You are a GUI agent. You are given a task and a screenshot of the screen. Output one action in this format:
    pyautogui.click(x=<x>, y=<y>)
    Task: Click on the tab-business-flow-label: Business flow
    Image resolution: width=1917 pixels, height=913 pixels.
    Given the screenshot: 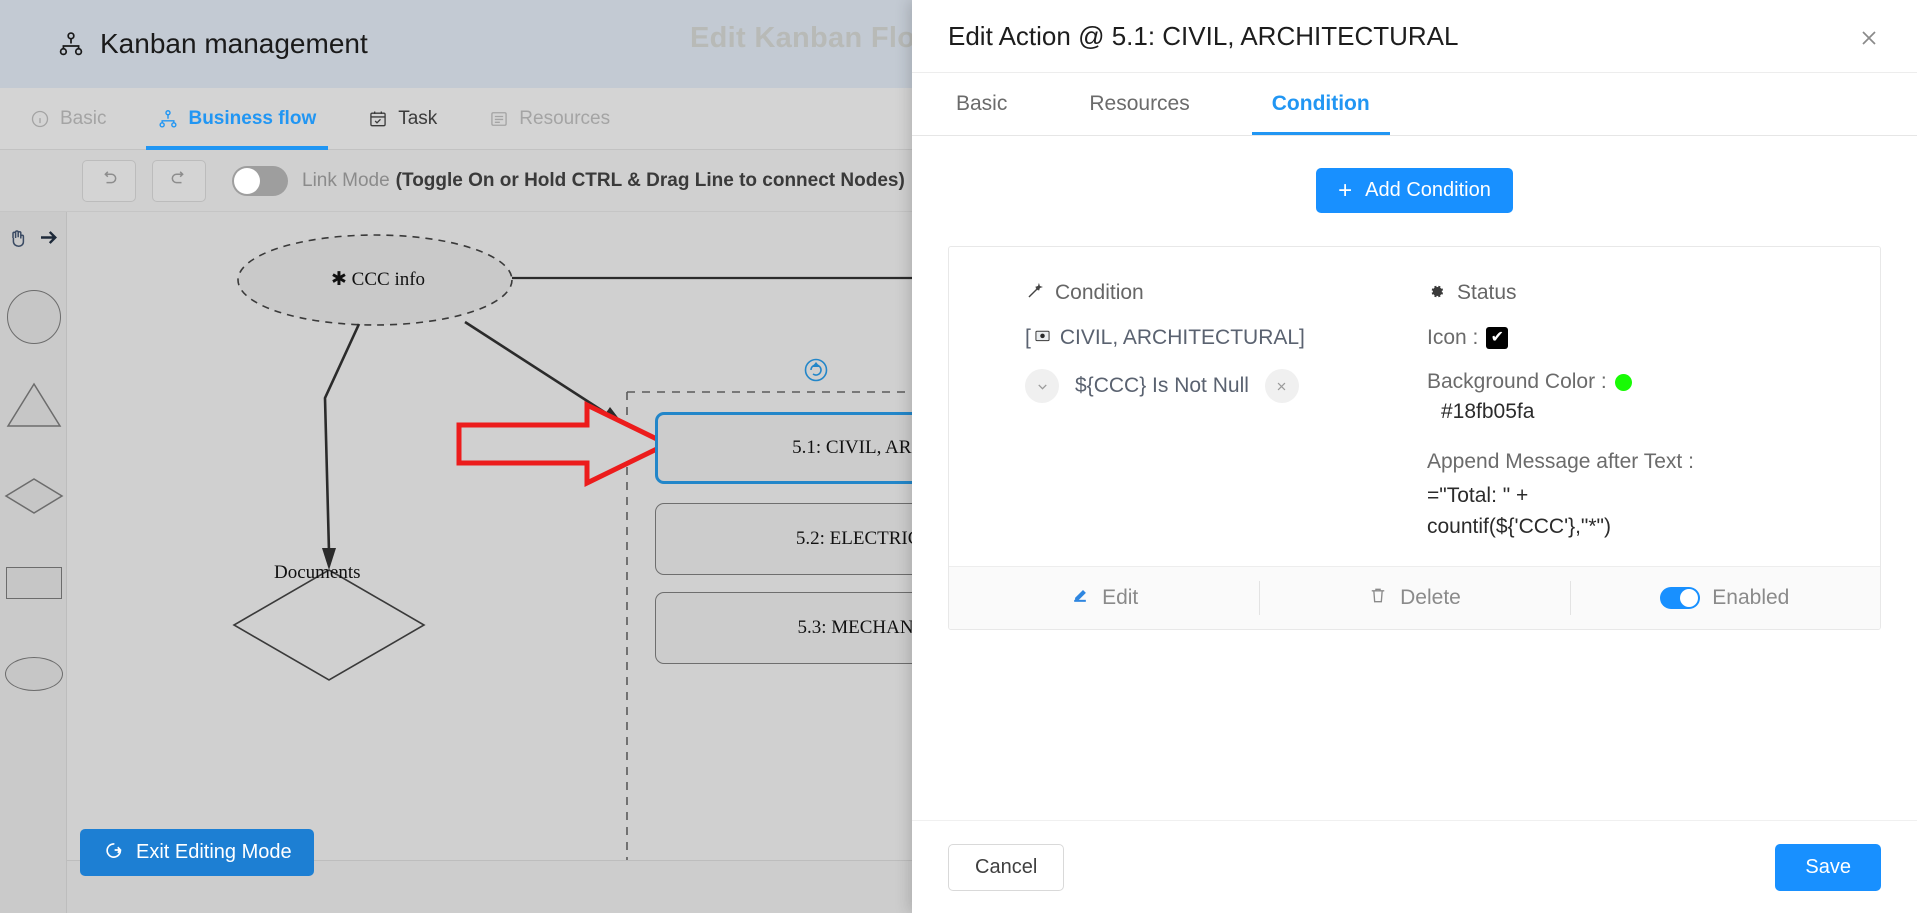 What is the action you would take?
    pyautogui.click(x=252, y=118)
    